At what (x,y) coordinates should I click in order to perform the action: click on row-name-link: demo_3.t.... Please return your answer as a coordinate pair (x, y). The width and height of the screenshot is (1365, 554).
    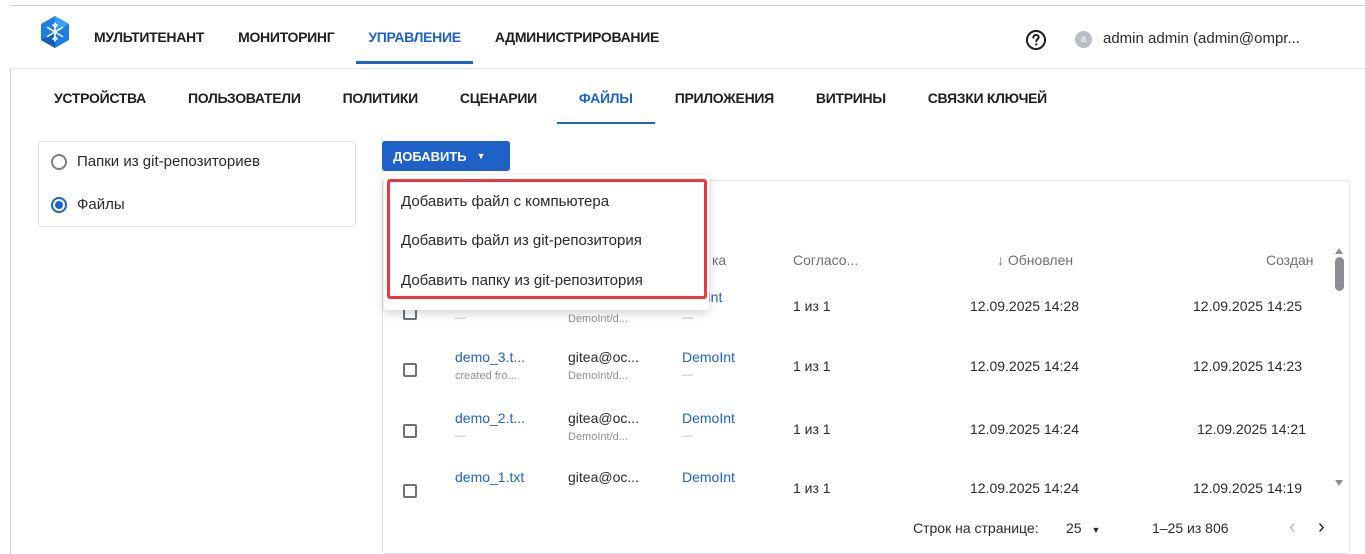
    Looking at the image, I should click on (490, 357).